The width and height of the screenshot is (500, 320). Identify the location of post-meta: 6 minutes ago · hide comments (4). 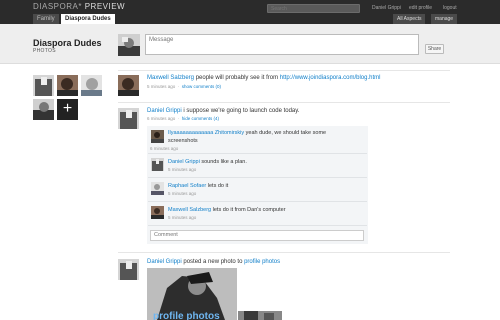
(183, 118).